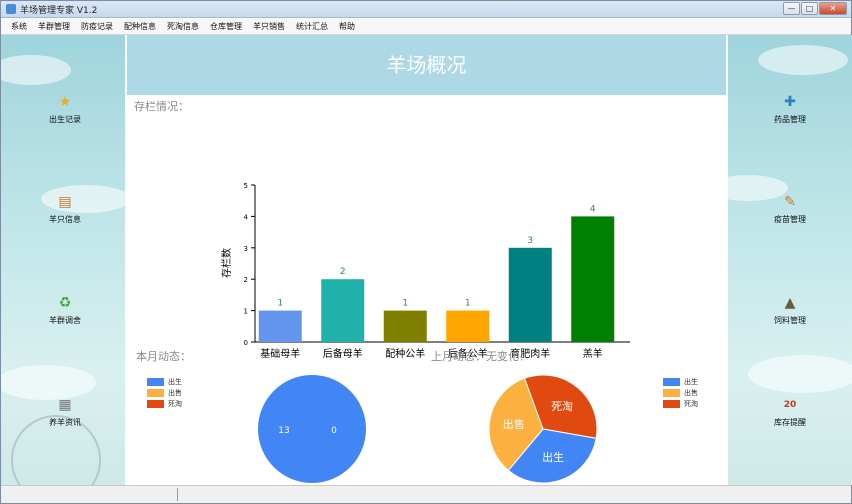 The height and width of the screenshot is (504, 852). Describe the element at coordinates (809, 8) in the screenshot. I see `maximize-button: □` at that location.